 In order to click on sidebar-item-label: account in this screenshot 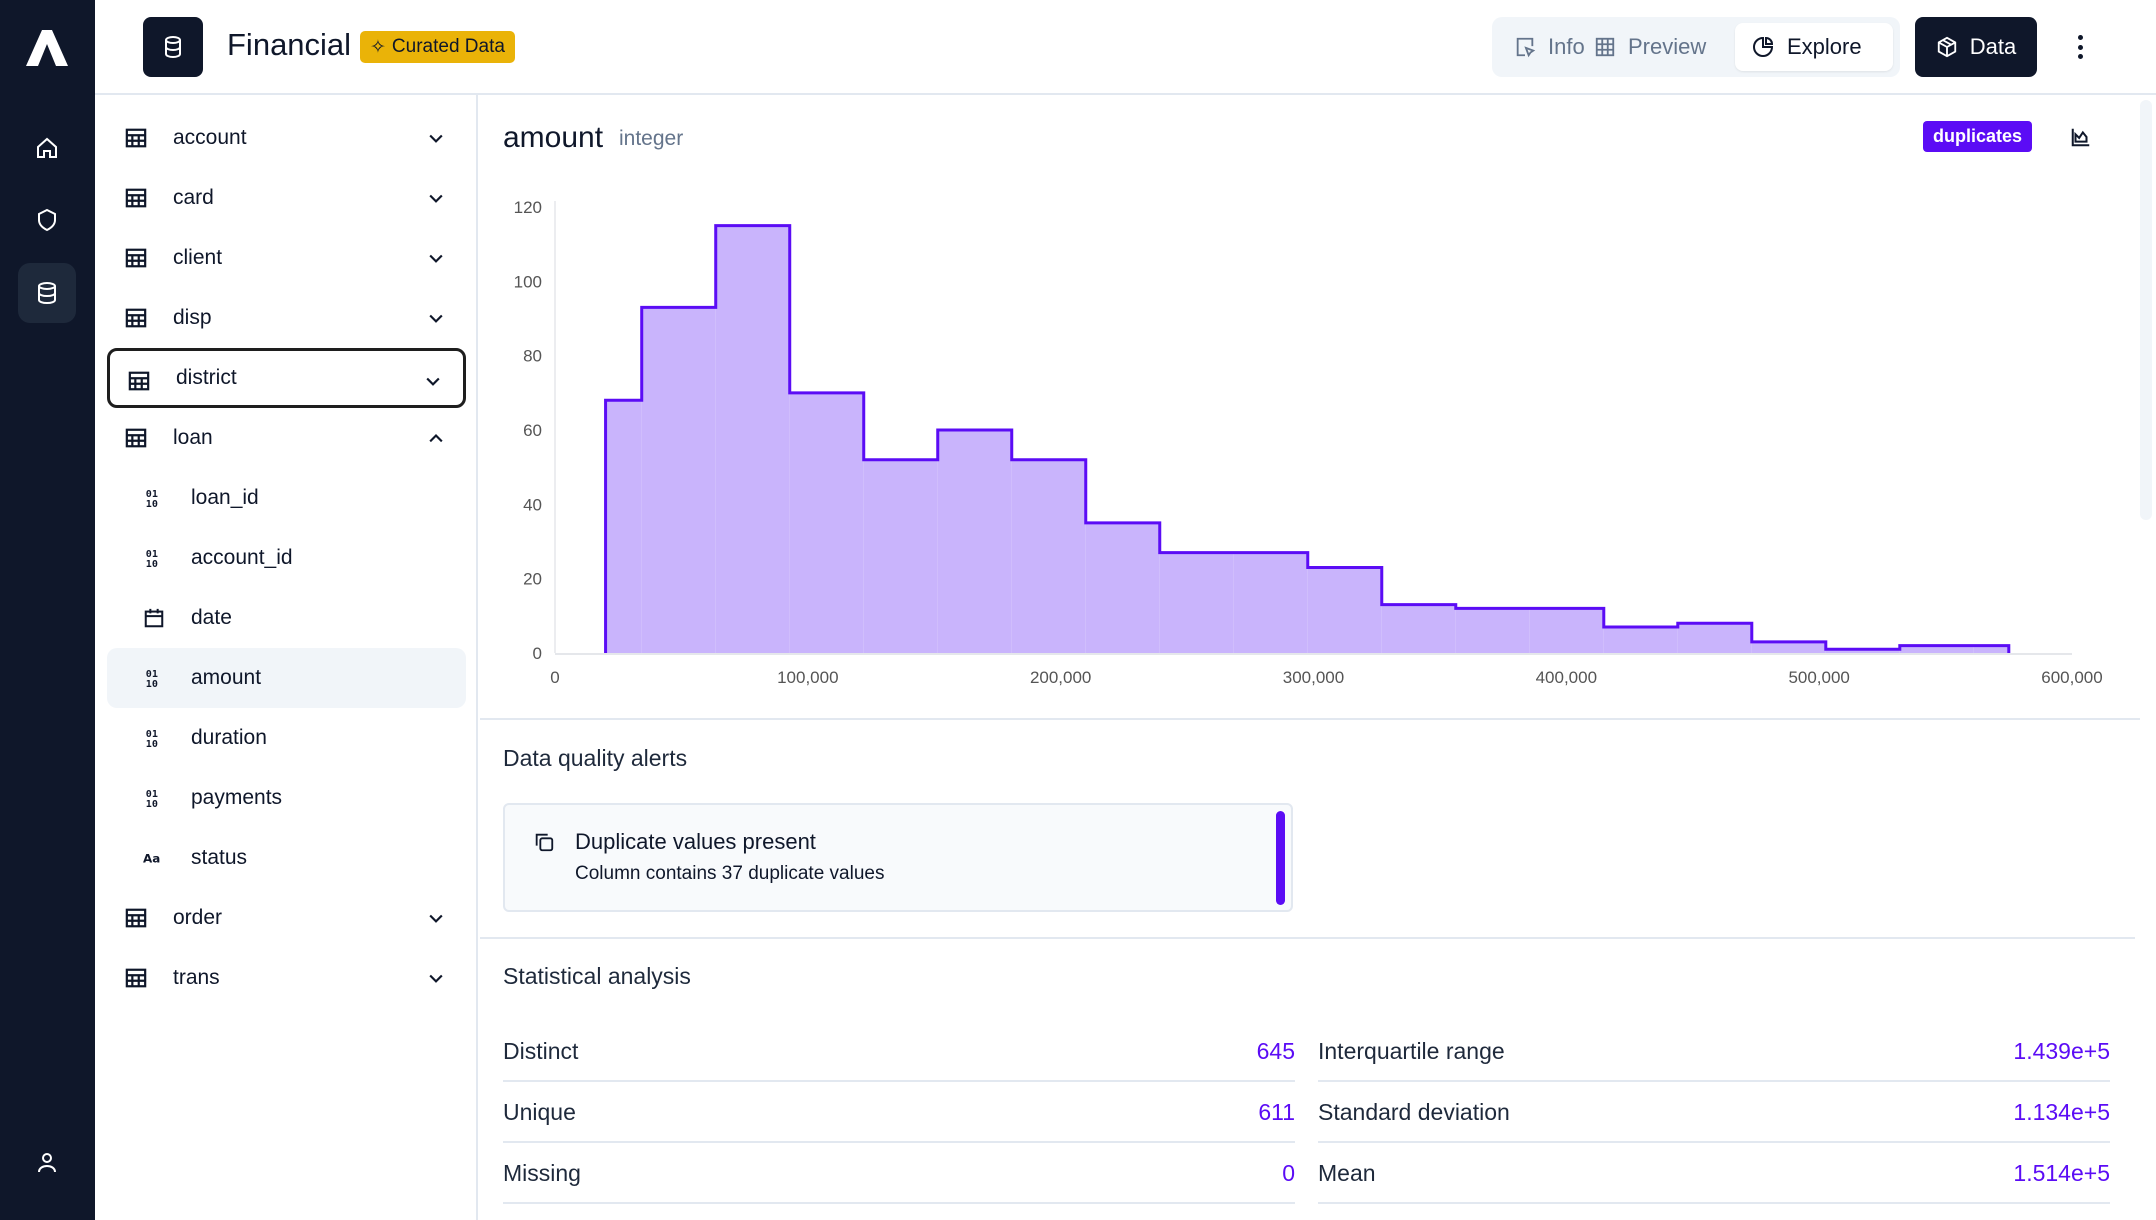, I will do `click(210, 137)`.